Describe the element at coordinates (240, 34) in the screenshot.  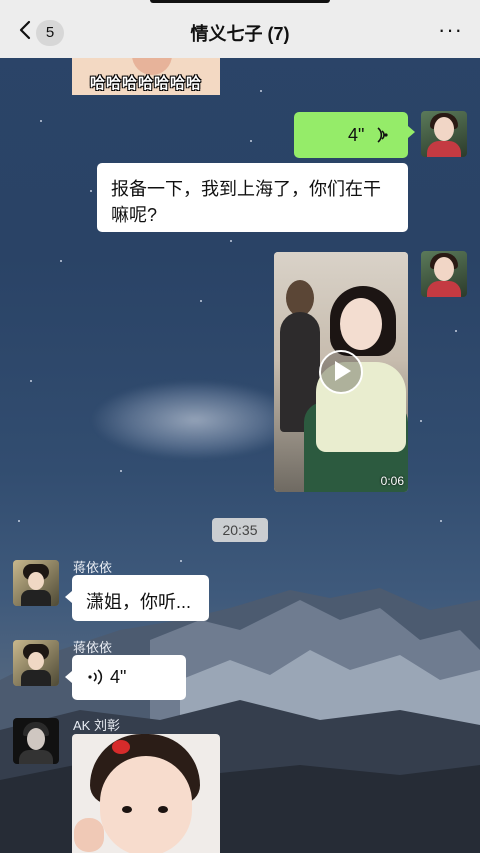
I see `group-title: 情义七子 (7)` at that location.